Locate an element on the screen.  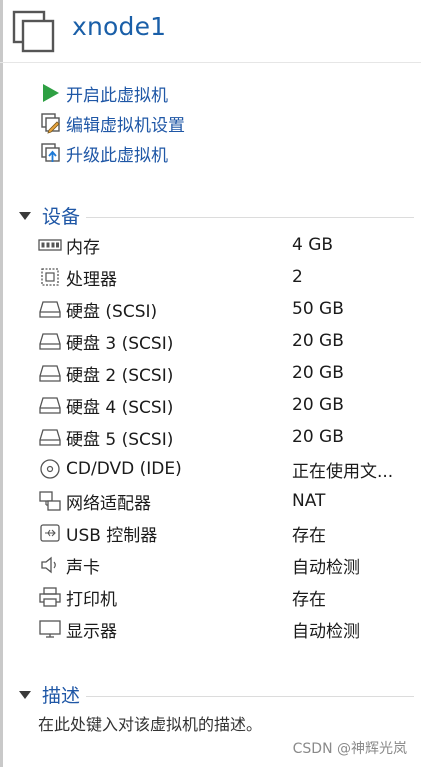
device-name: 硬盘 3 (SCSI) is located at coordinates (120, 343).